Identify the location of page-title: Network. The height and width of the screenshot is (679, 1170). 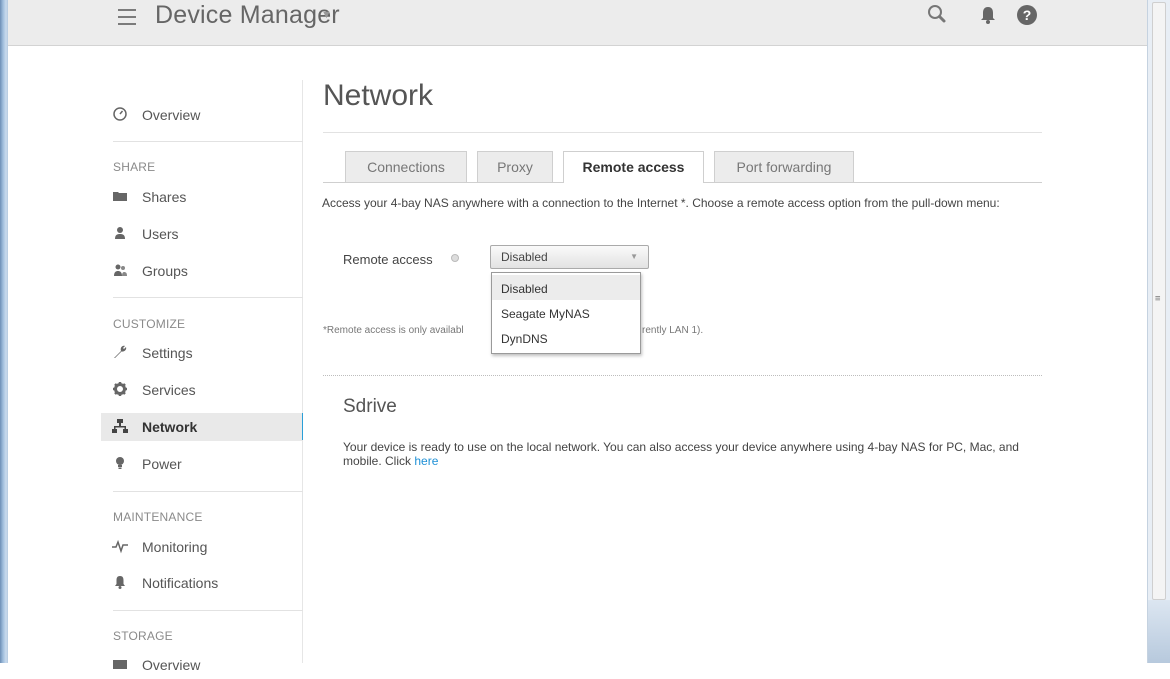
(378, 95).